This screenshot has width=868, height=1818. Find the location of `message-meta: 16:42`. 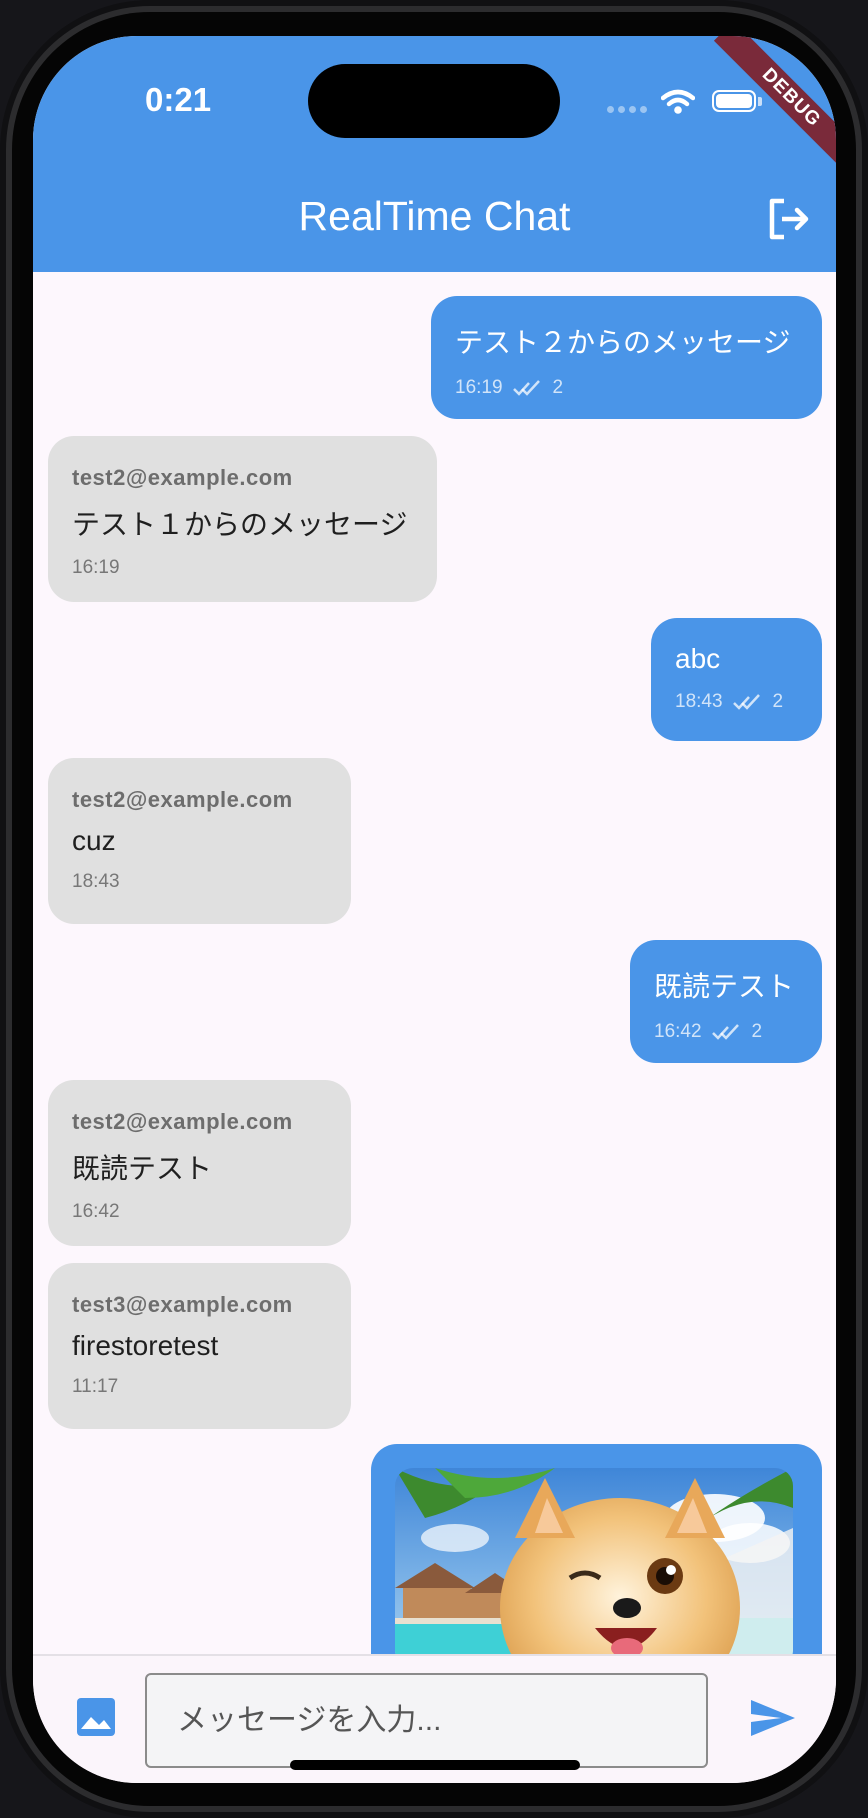

message-meta: 16:42 is located at coordinates (199, 1212).